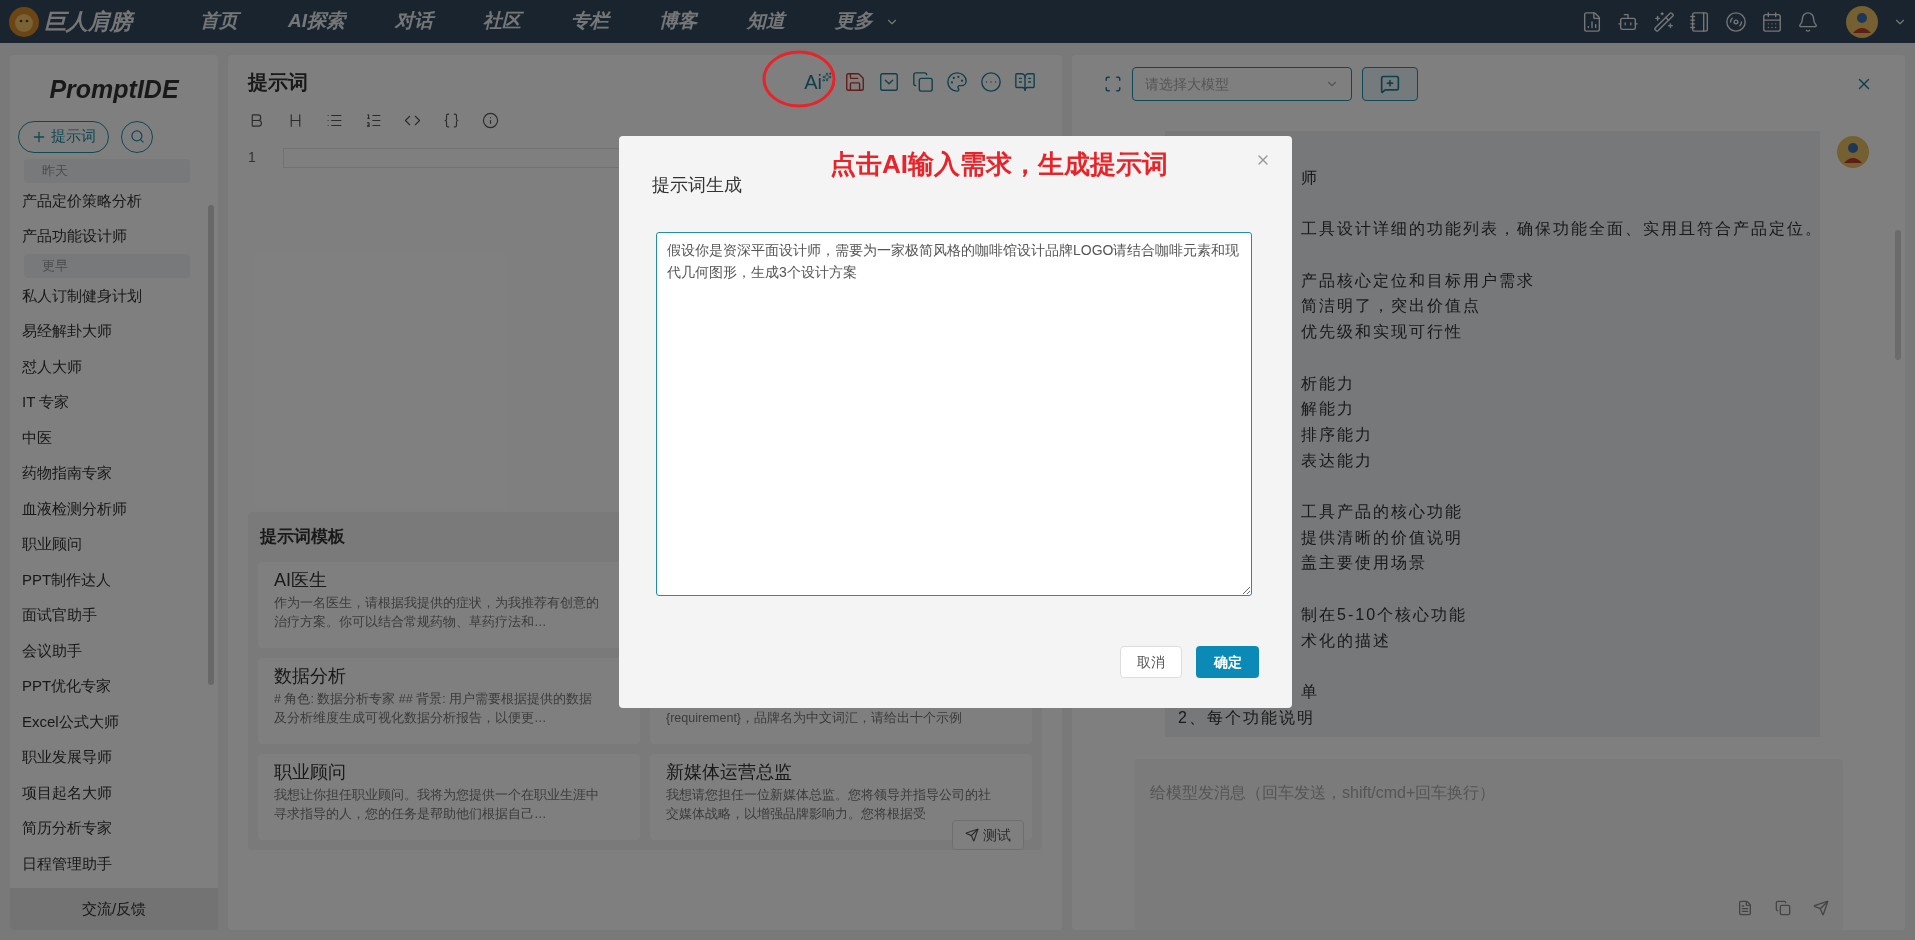  I want to click on sidebar-item: 职业发展导师, so click(107, 757).